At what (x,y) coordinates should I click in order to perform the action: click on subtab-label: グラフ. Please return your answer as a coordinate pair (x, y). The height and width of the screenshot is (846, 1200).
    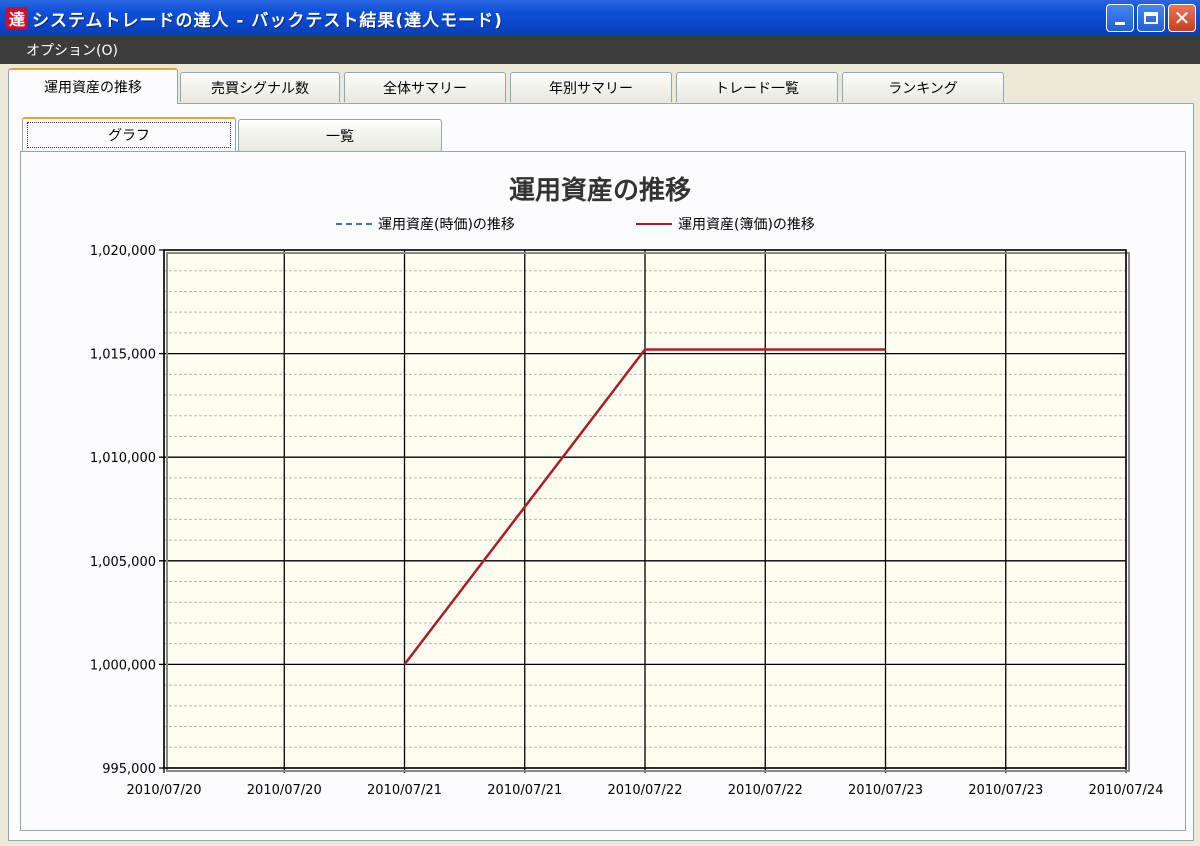
    Looking at the image, I should click on (129, 135).